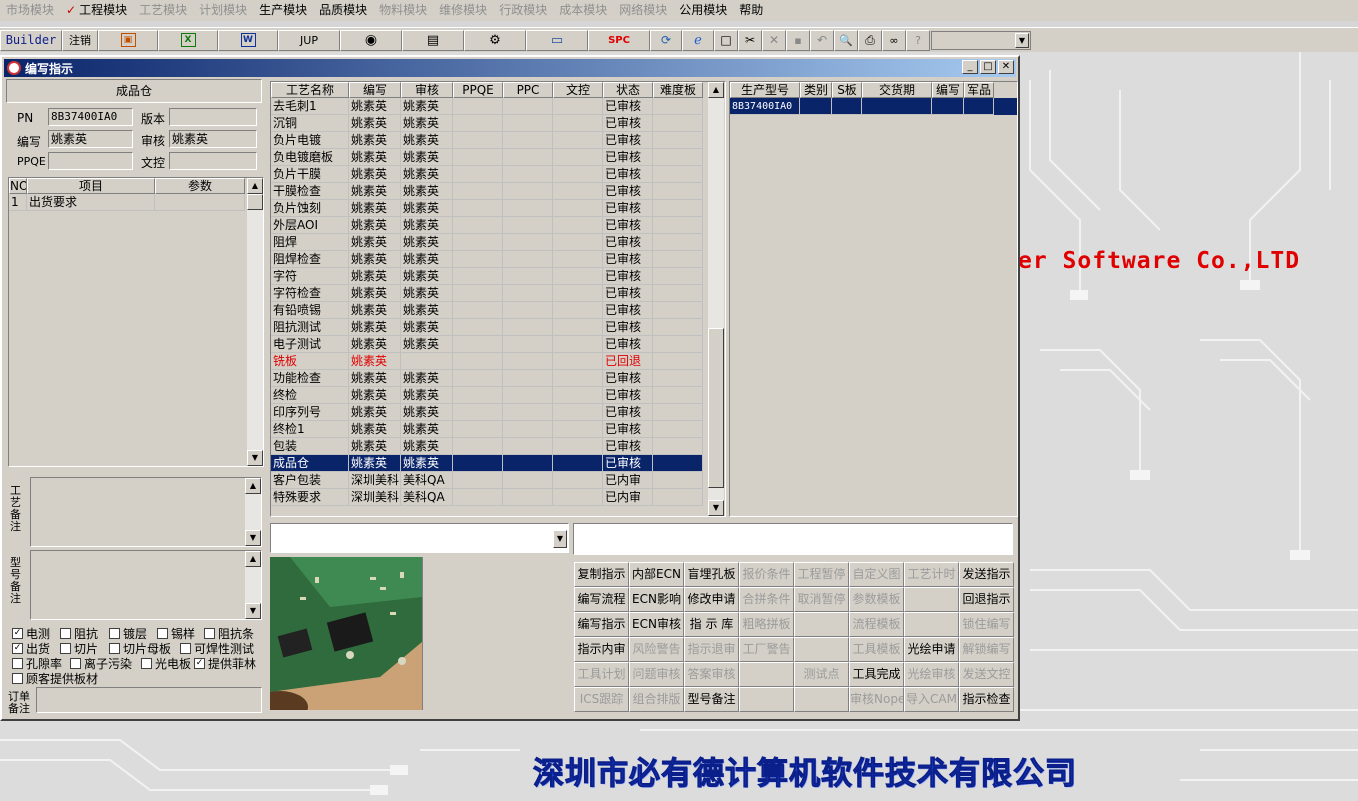  I want to click on action-button: 导入CAM, so click(931, 699).